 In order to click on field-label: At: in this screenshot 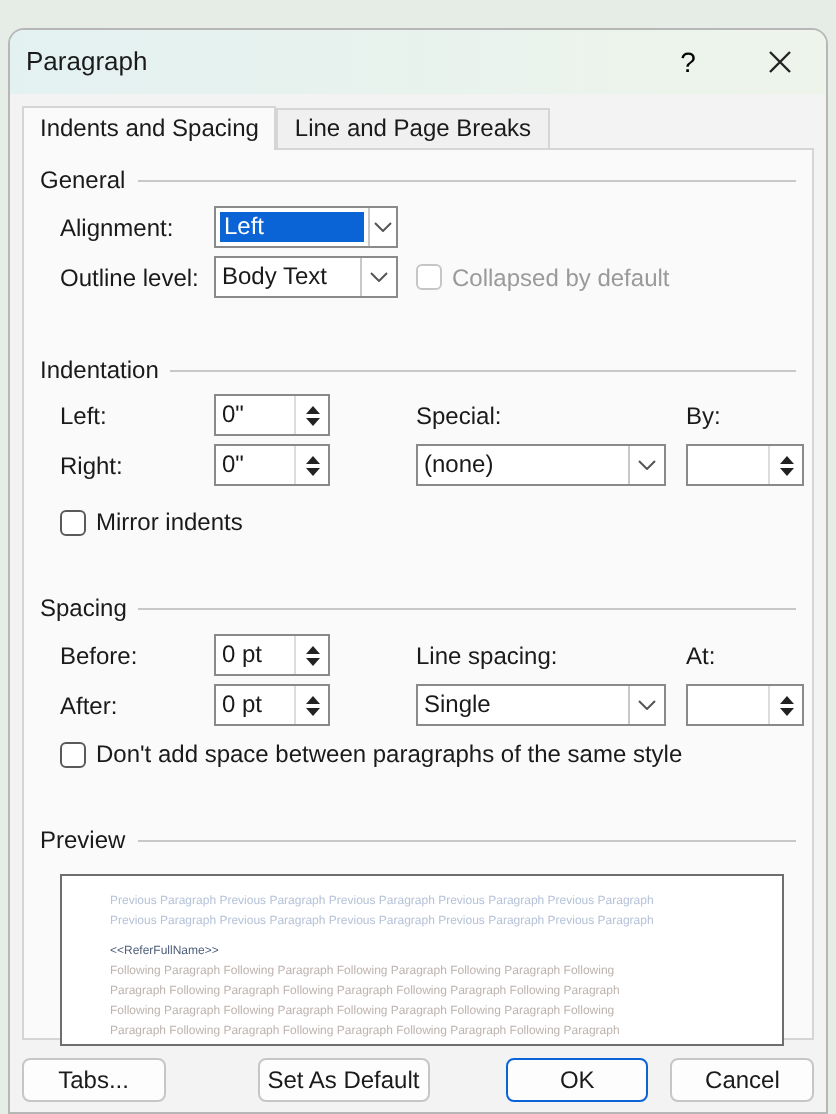, I will do `click(702, 656)`.